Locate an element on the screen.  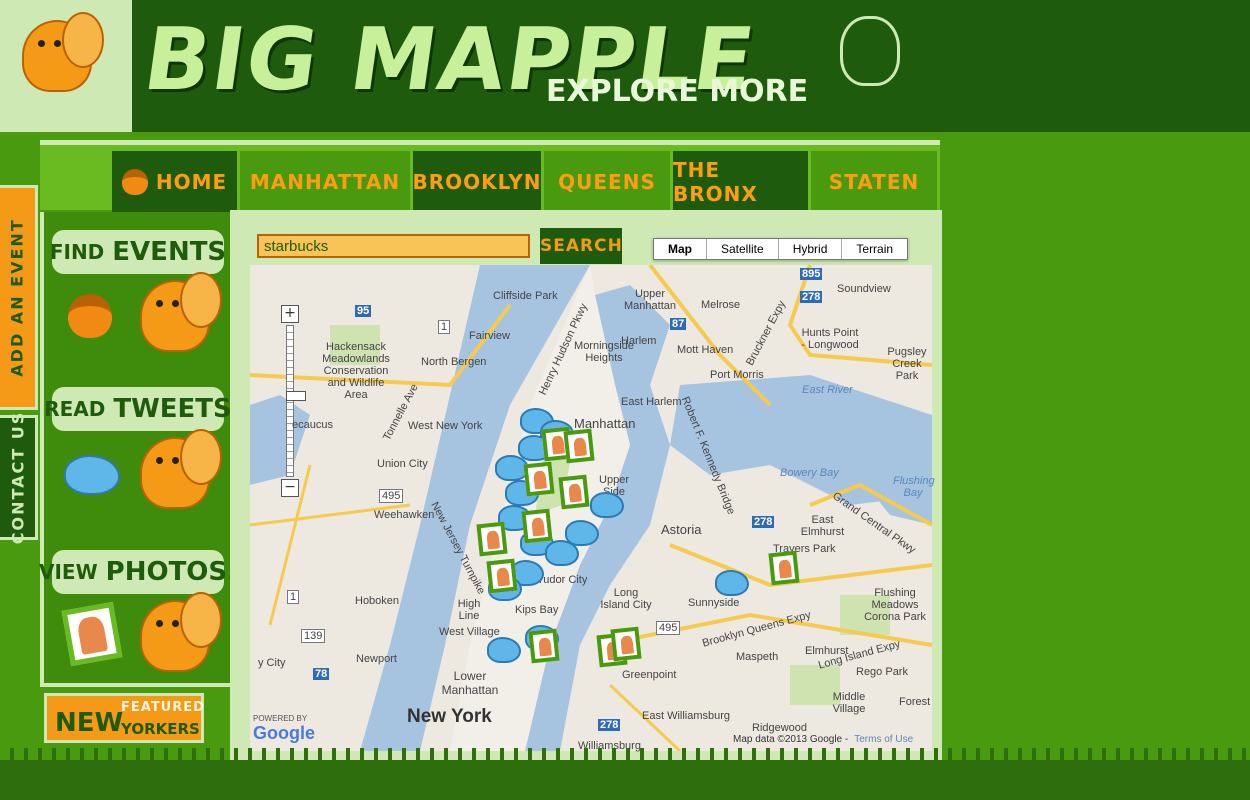
photo-icon is located at coordinates (92, 634).